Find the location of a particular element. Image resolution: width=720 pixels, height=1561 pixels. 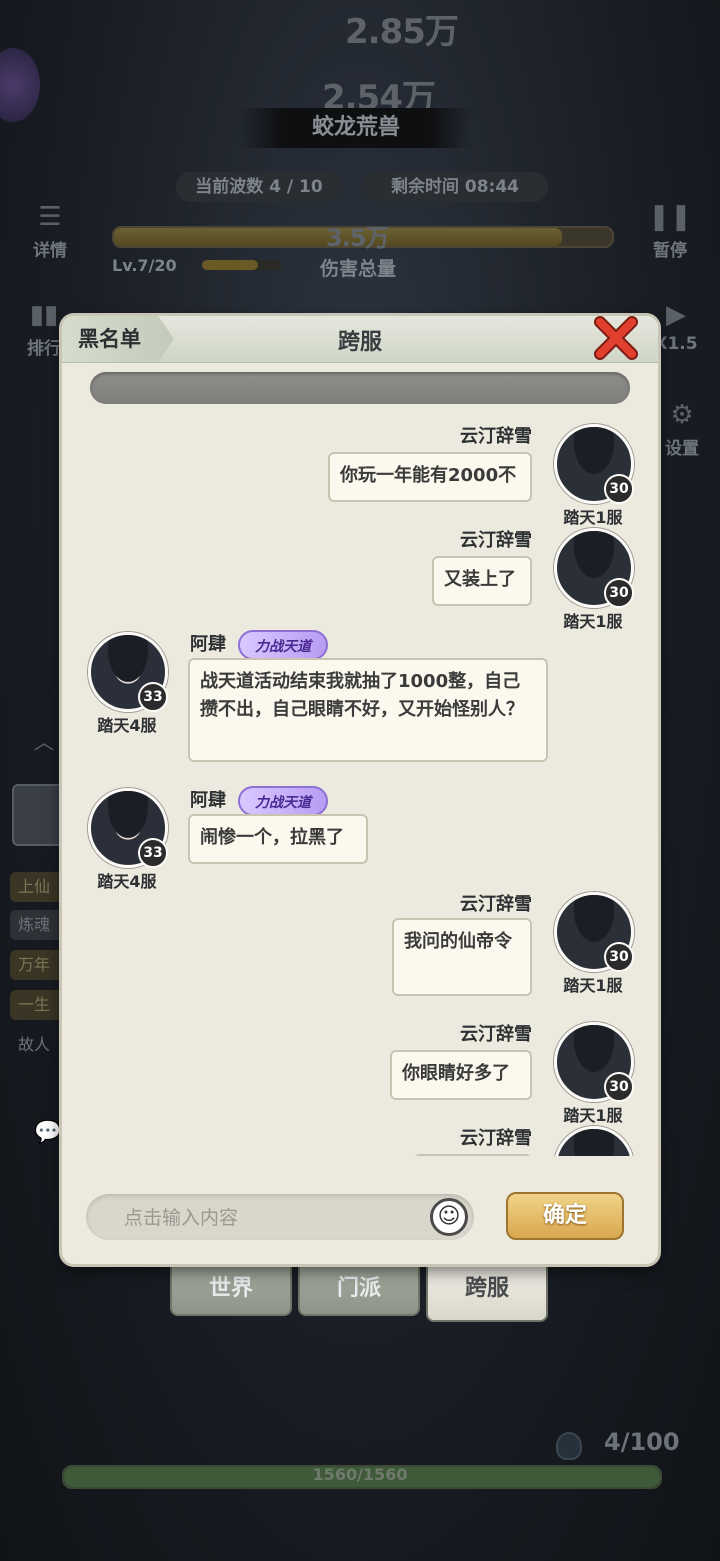

message-bubble: 战天道活动结束我就抽了1000整，自己攒不出，自己眼睛不好，又开始怪别人？ is located at coordinates (368, 710).